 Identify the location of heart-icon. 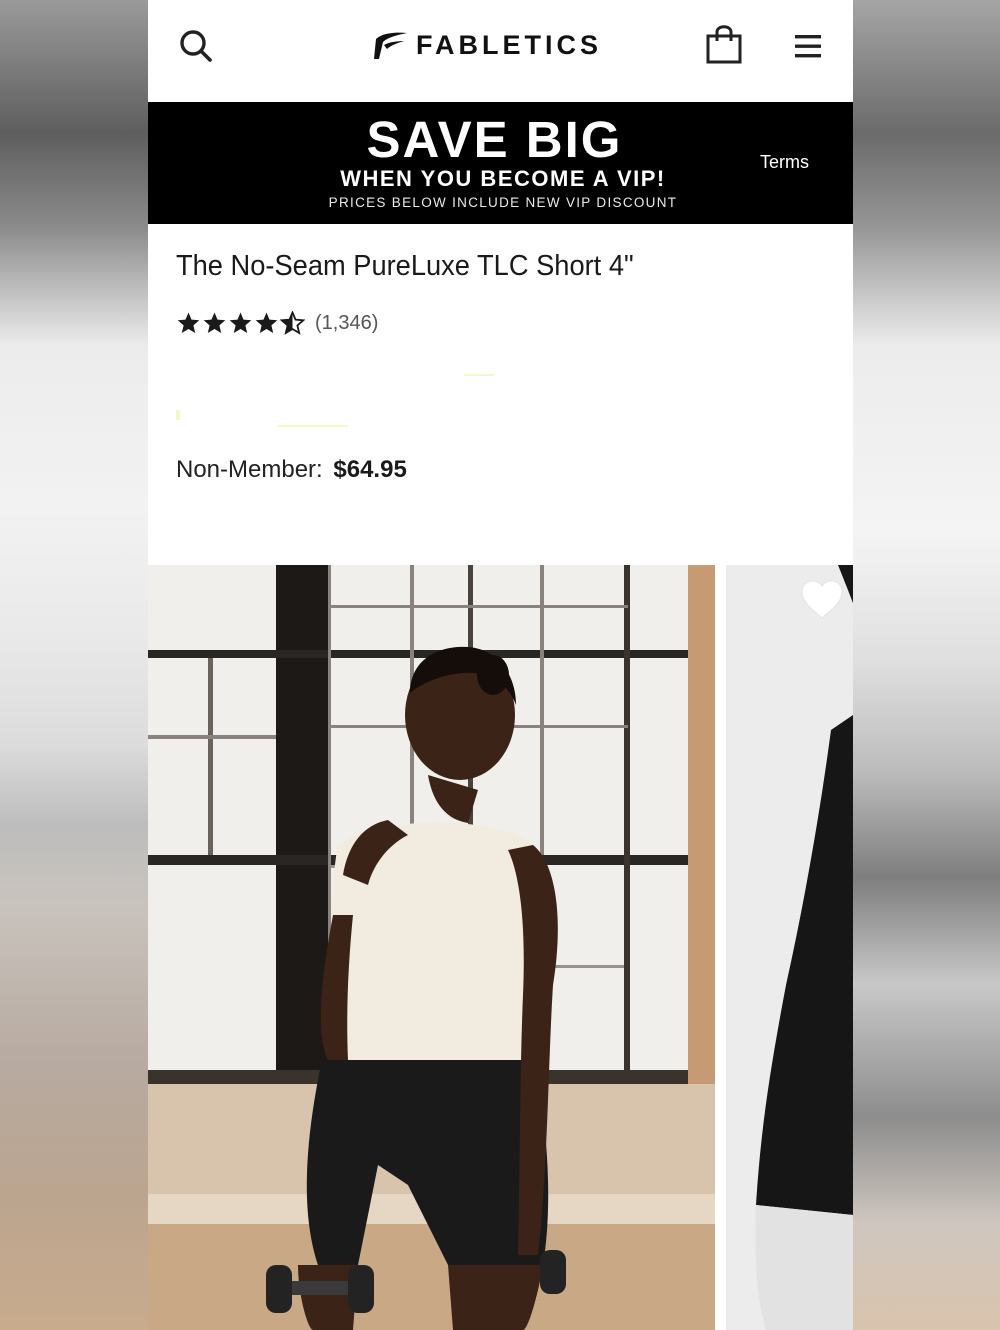
(822, 600).